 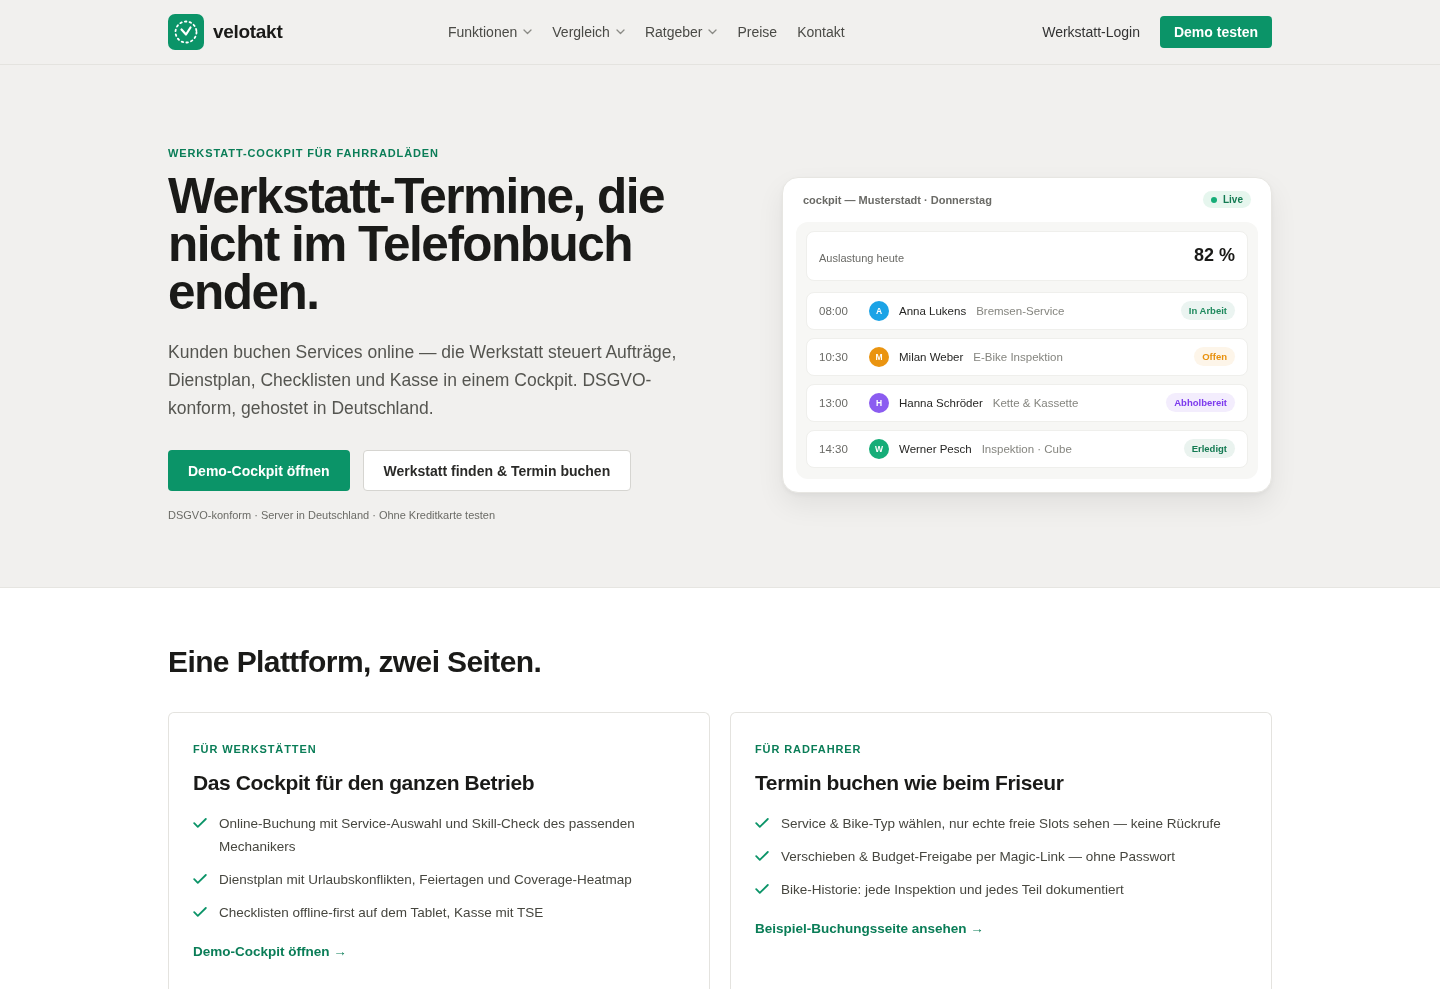 What do you see at coordinates (248, 32) in the screenshot?
I see `brand-name: velotakt` at bounding box center [248, 32].